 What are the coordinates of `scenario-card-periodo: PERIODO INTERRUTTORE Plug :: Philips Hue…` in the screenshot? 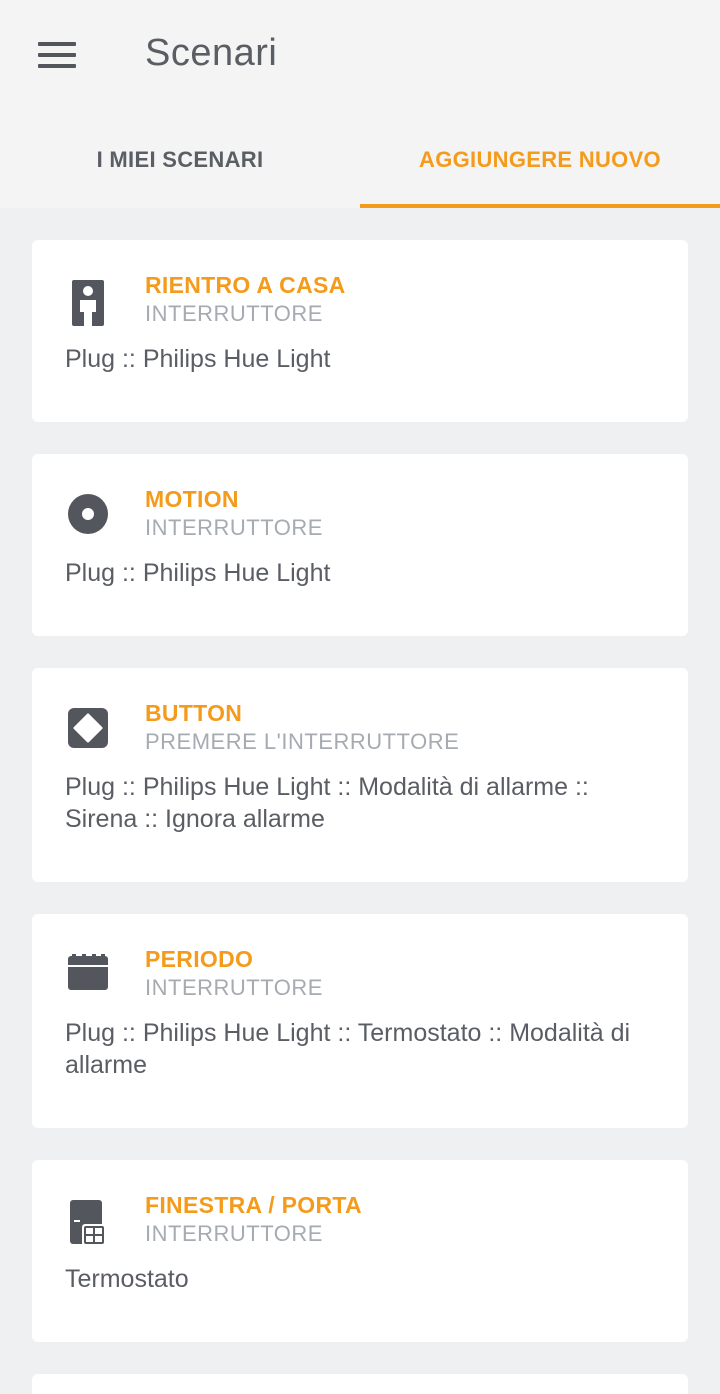 It's located at (360, 1021).